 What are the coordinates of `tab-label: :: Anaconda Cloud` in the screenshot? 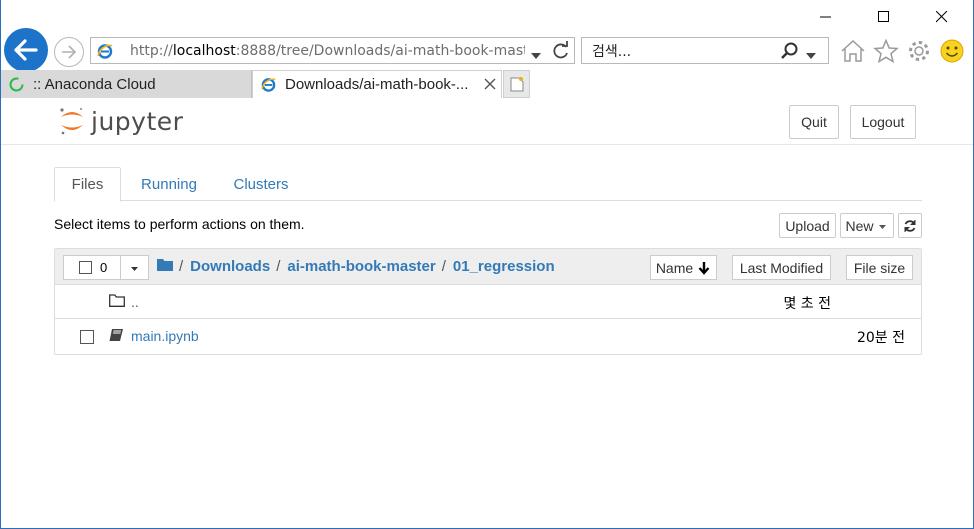 It's located at (94, 84).